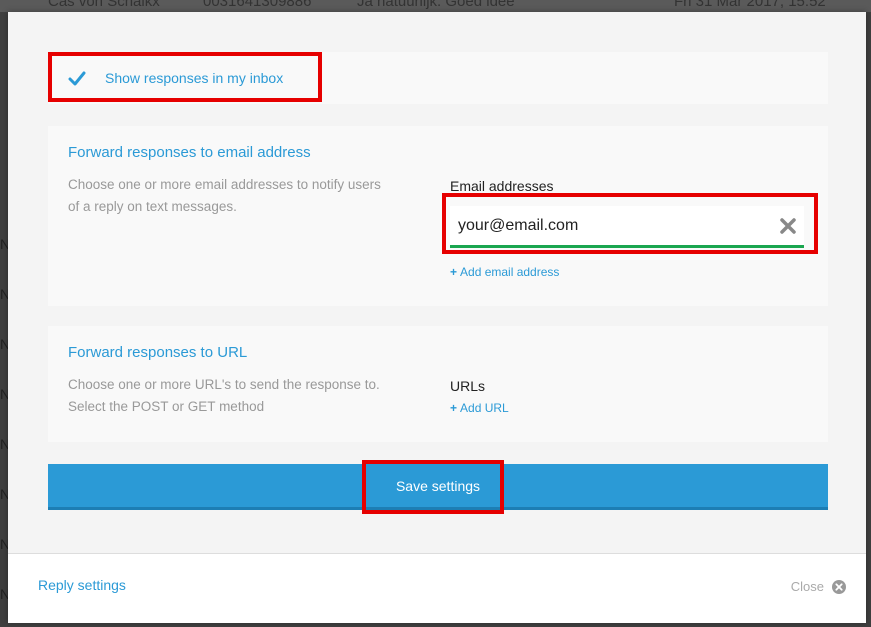 The image size is (871, 627). Describe the element at coordinates (257, 5) in the screenshot. I see `bg-contact-phone: 0031641309886` at that location.